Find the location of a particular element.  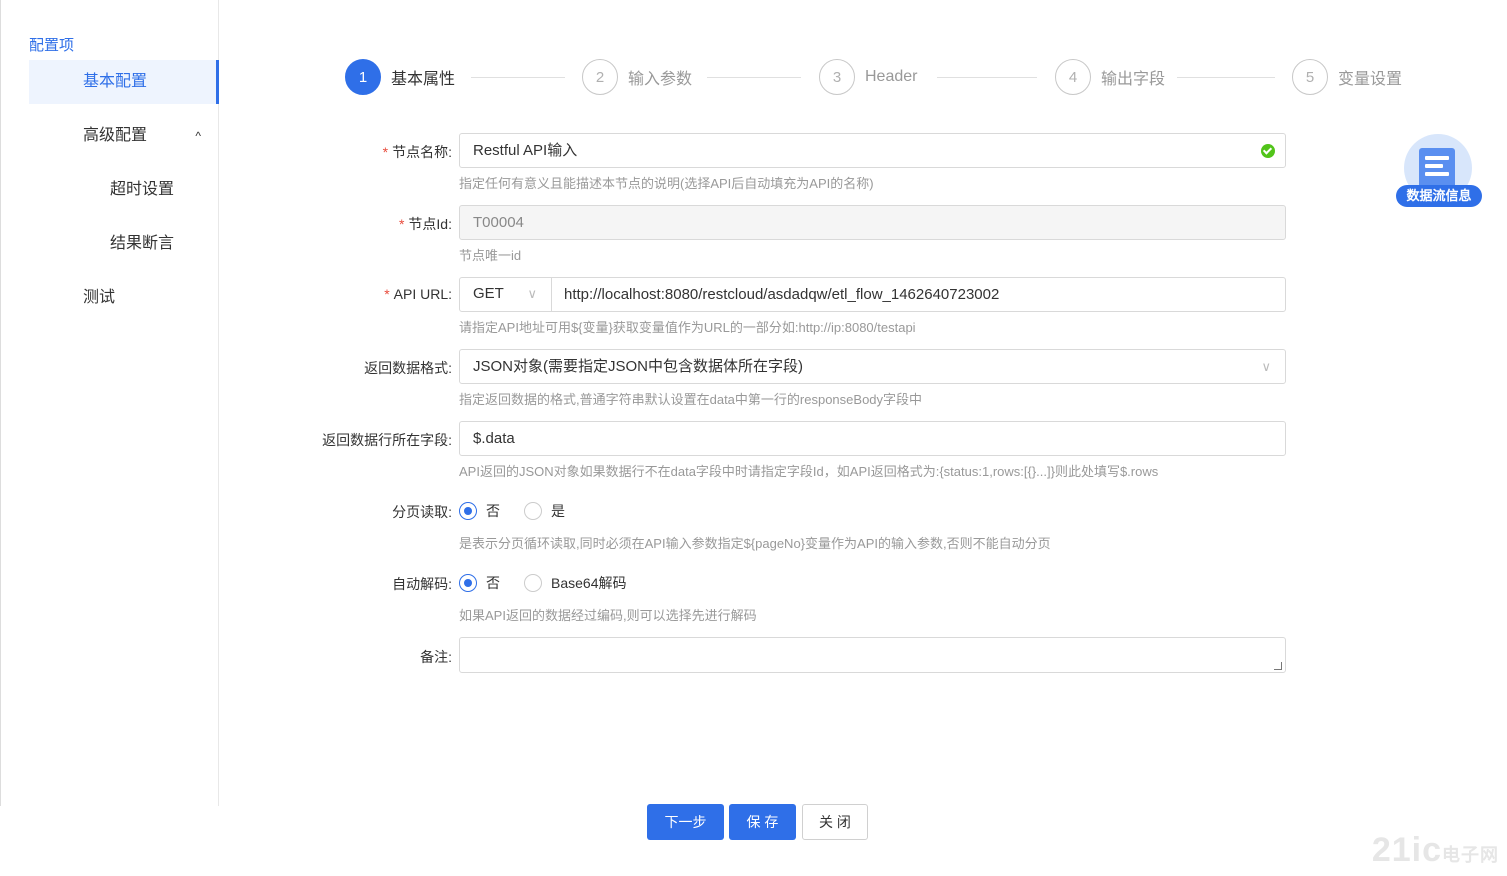

next-step-button: 下一步 is located at coordinates (685, 822).